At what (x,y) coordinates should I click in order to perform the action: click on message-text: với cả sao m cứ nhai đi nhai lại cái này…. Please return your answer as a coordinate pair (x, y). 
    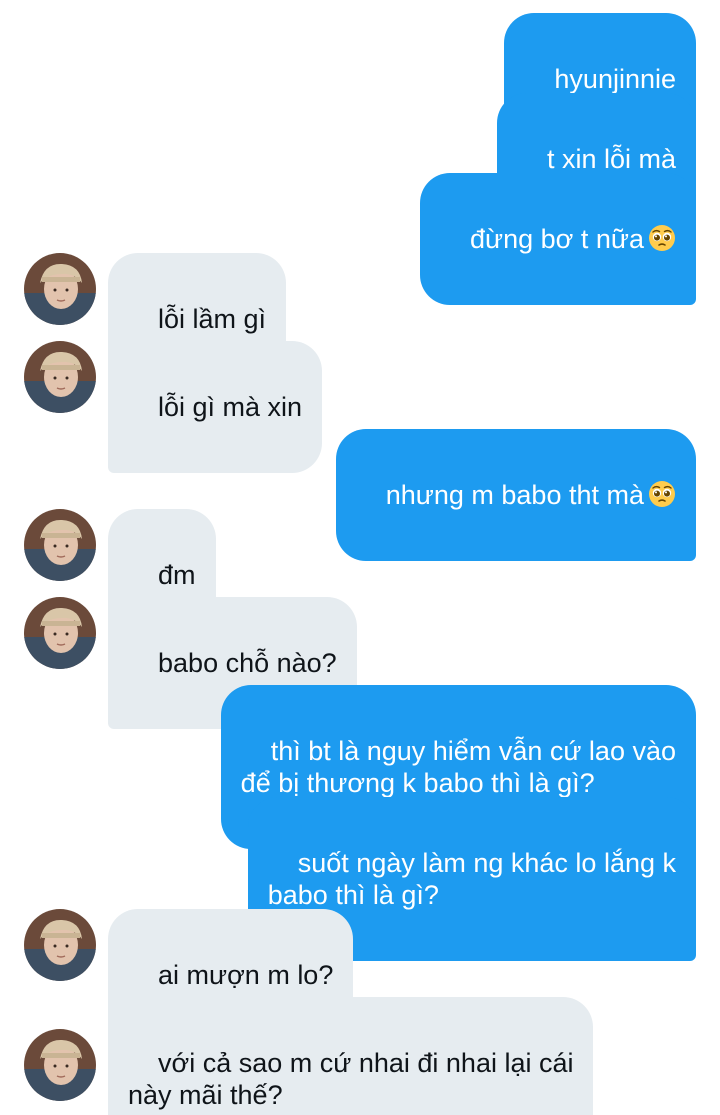
    Looking at the image, I should click on (351, 1079).